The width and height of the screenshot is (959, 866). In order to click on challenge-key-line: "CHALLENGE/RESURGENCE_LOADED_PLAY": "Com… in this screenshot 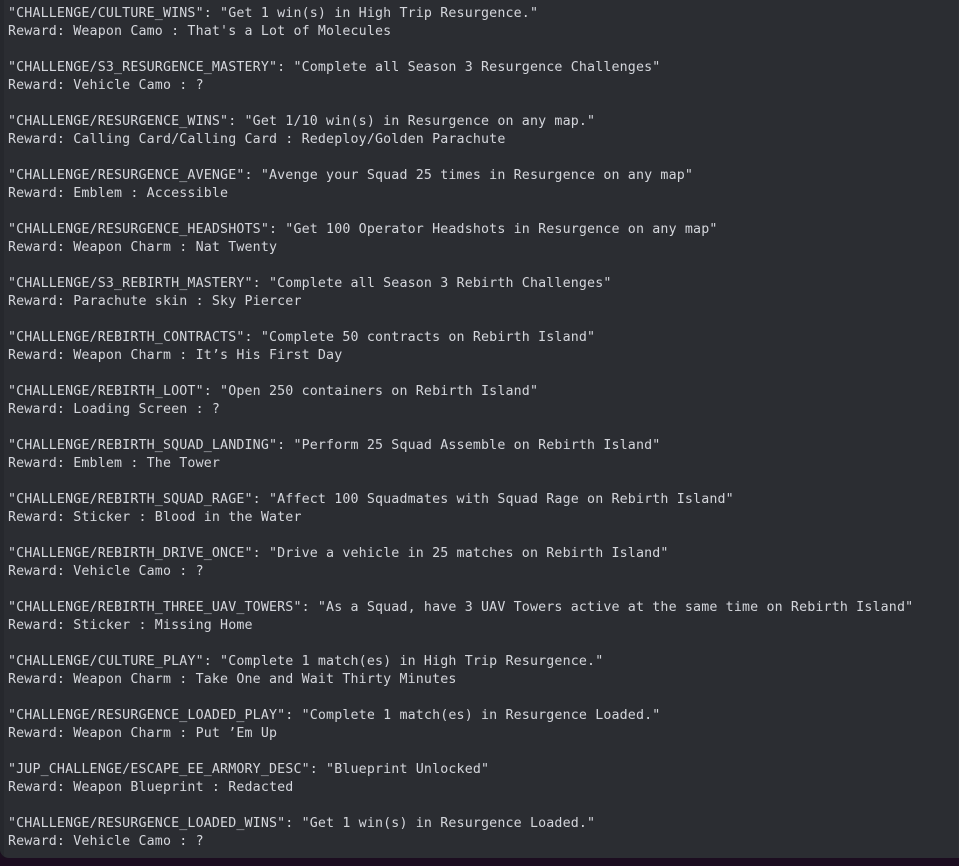, I will do `click(334, 715)`.